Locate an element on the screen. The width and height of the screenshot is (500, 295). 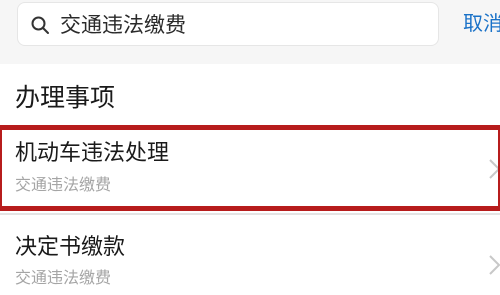
section-title: 办理事项 is located at coordinates (65, 97).